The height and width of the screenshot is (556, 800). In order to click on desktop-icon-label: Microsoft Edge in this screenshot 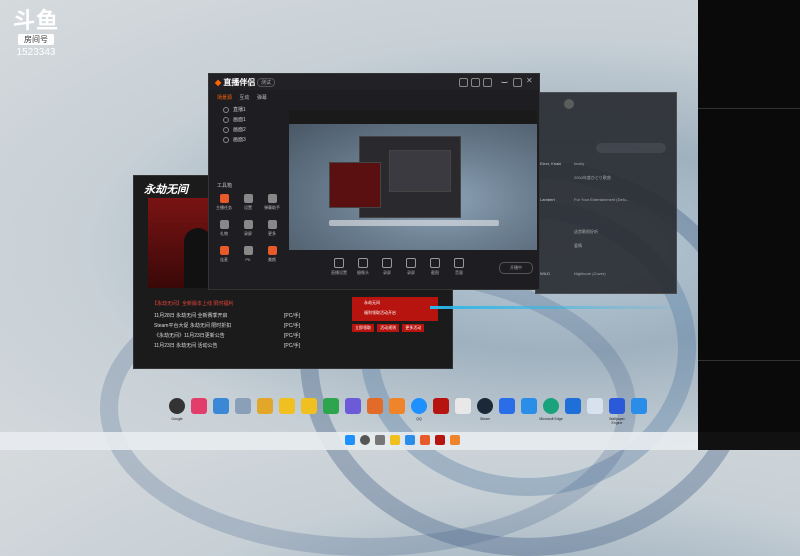, I will do `click(551, 419)`.